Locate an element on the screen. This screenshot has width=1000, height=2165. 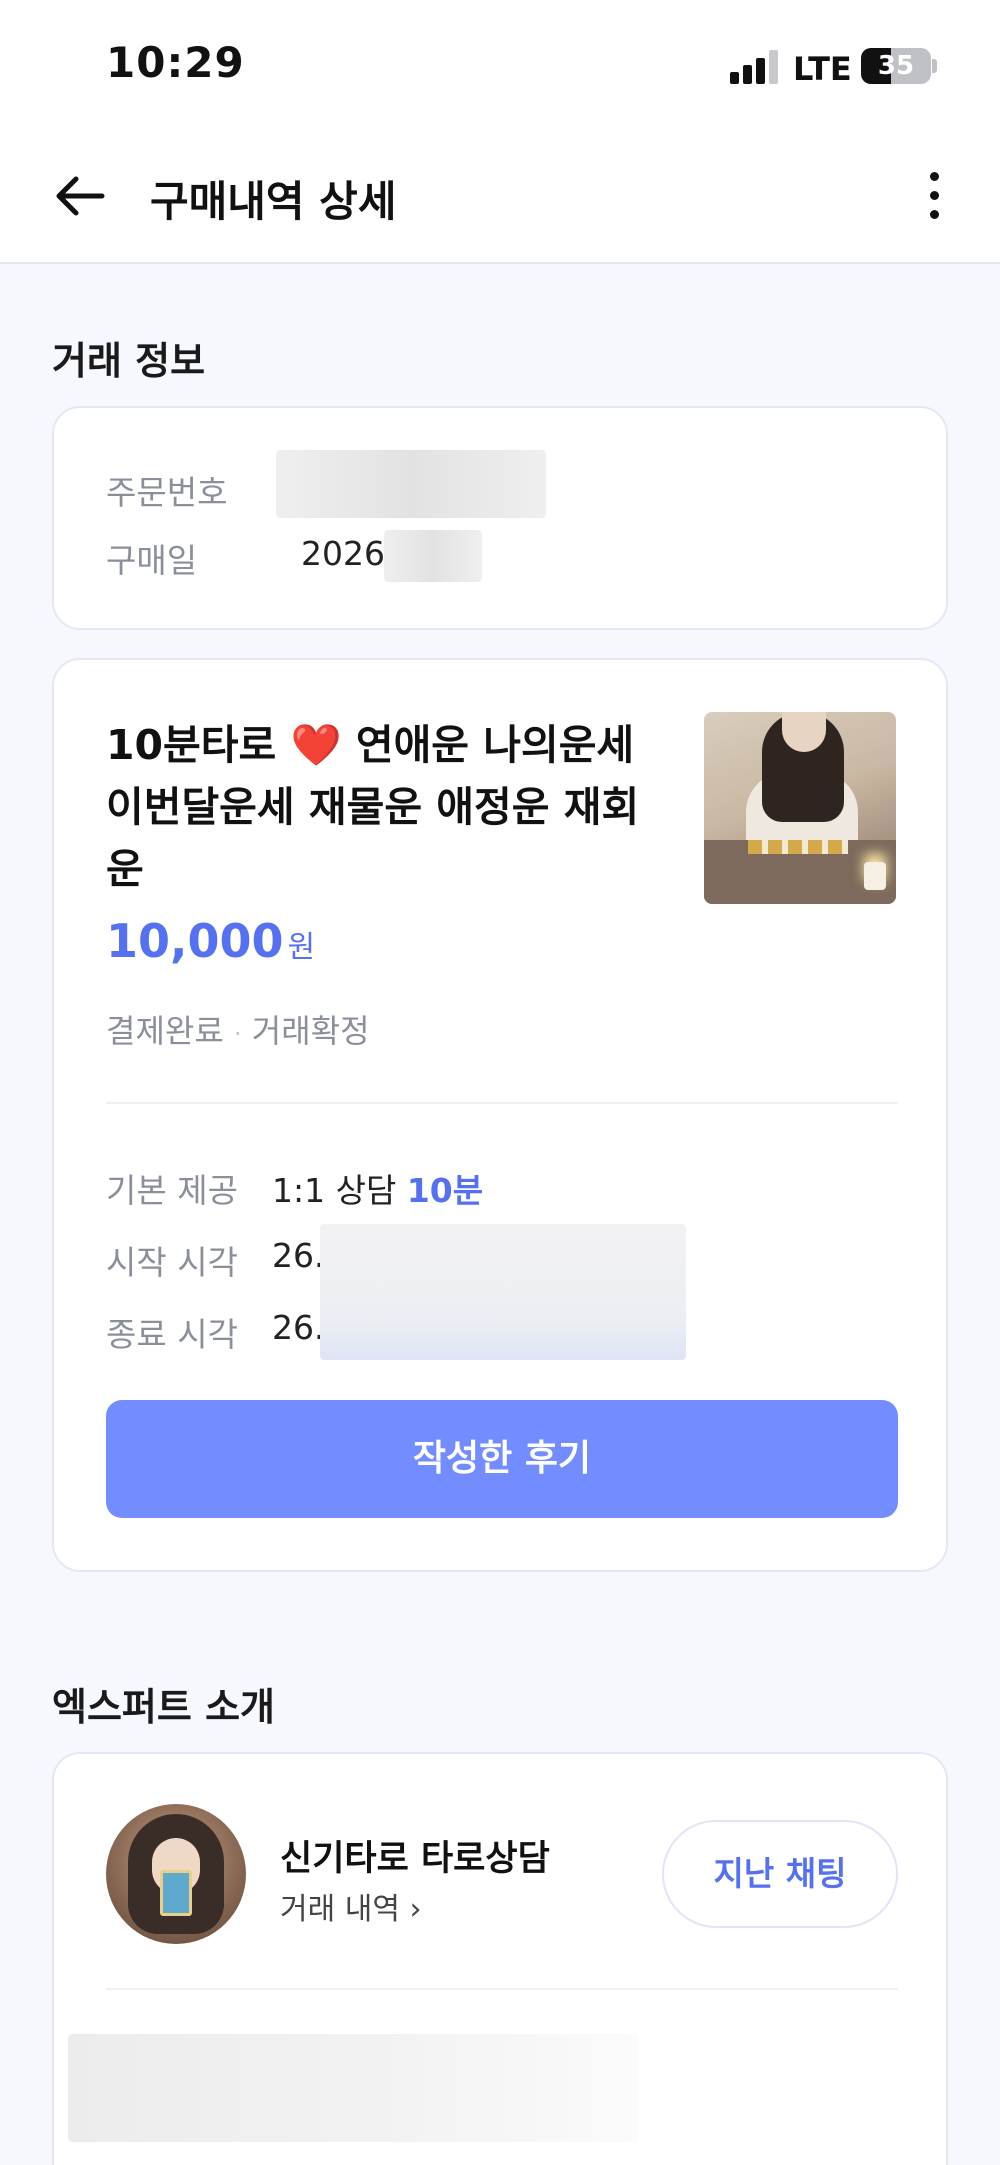
order-number-label: 주문번호 is located at coordinates (167, 492).